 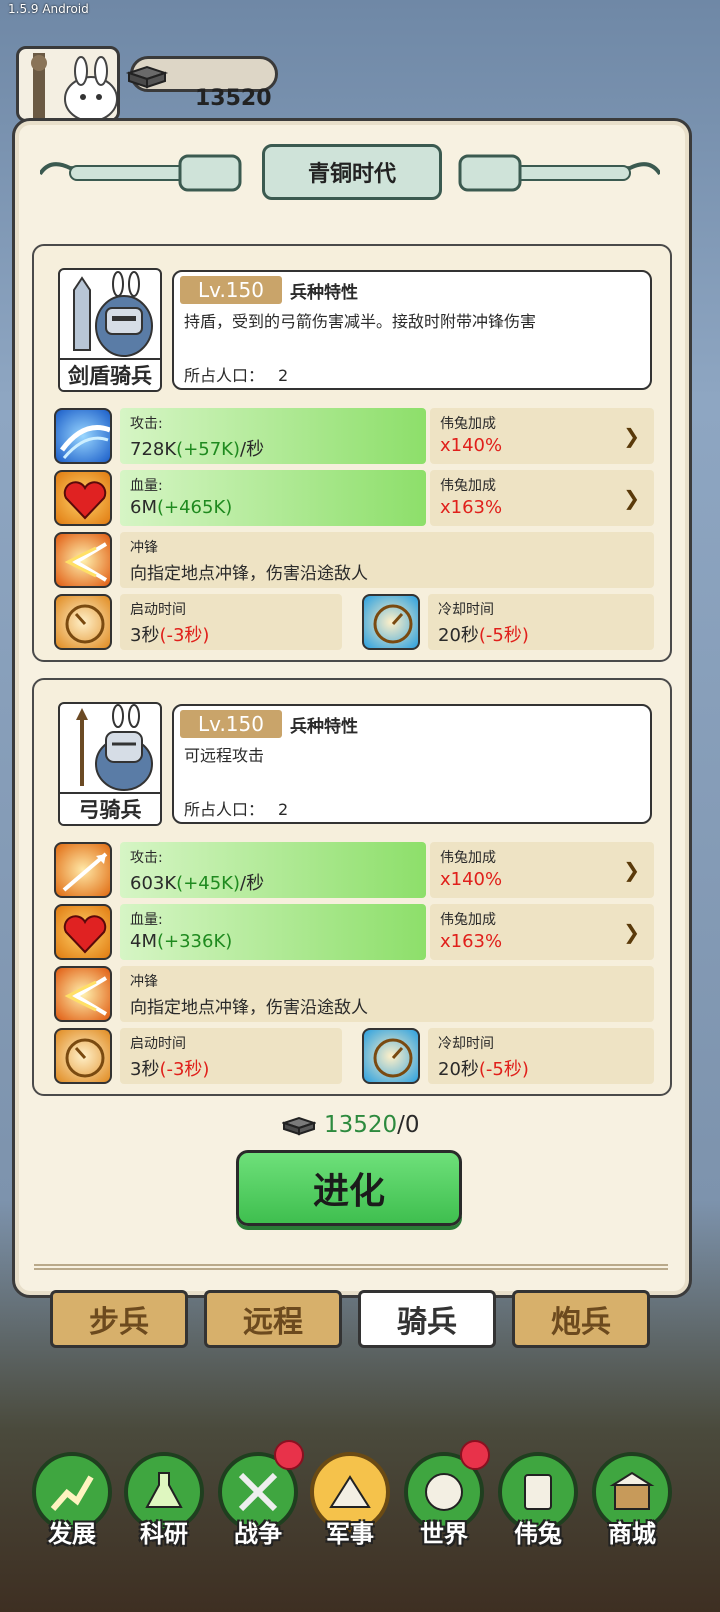 I want to click on population-value: 2, so click(x=283, y=809).